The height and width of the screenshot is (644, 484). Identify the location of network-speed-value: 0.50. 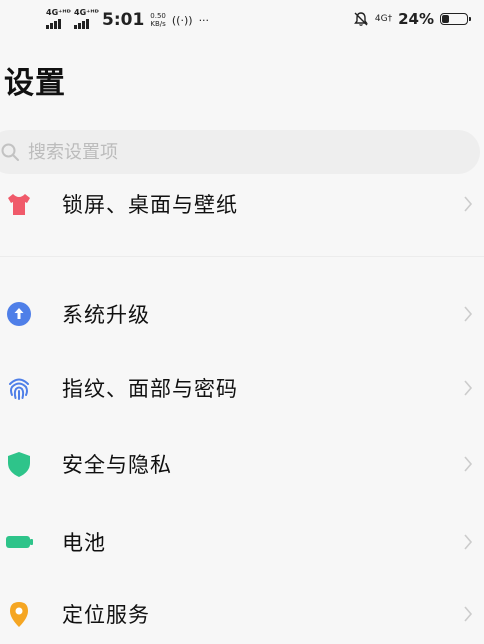
(158, 16).